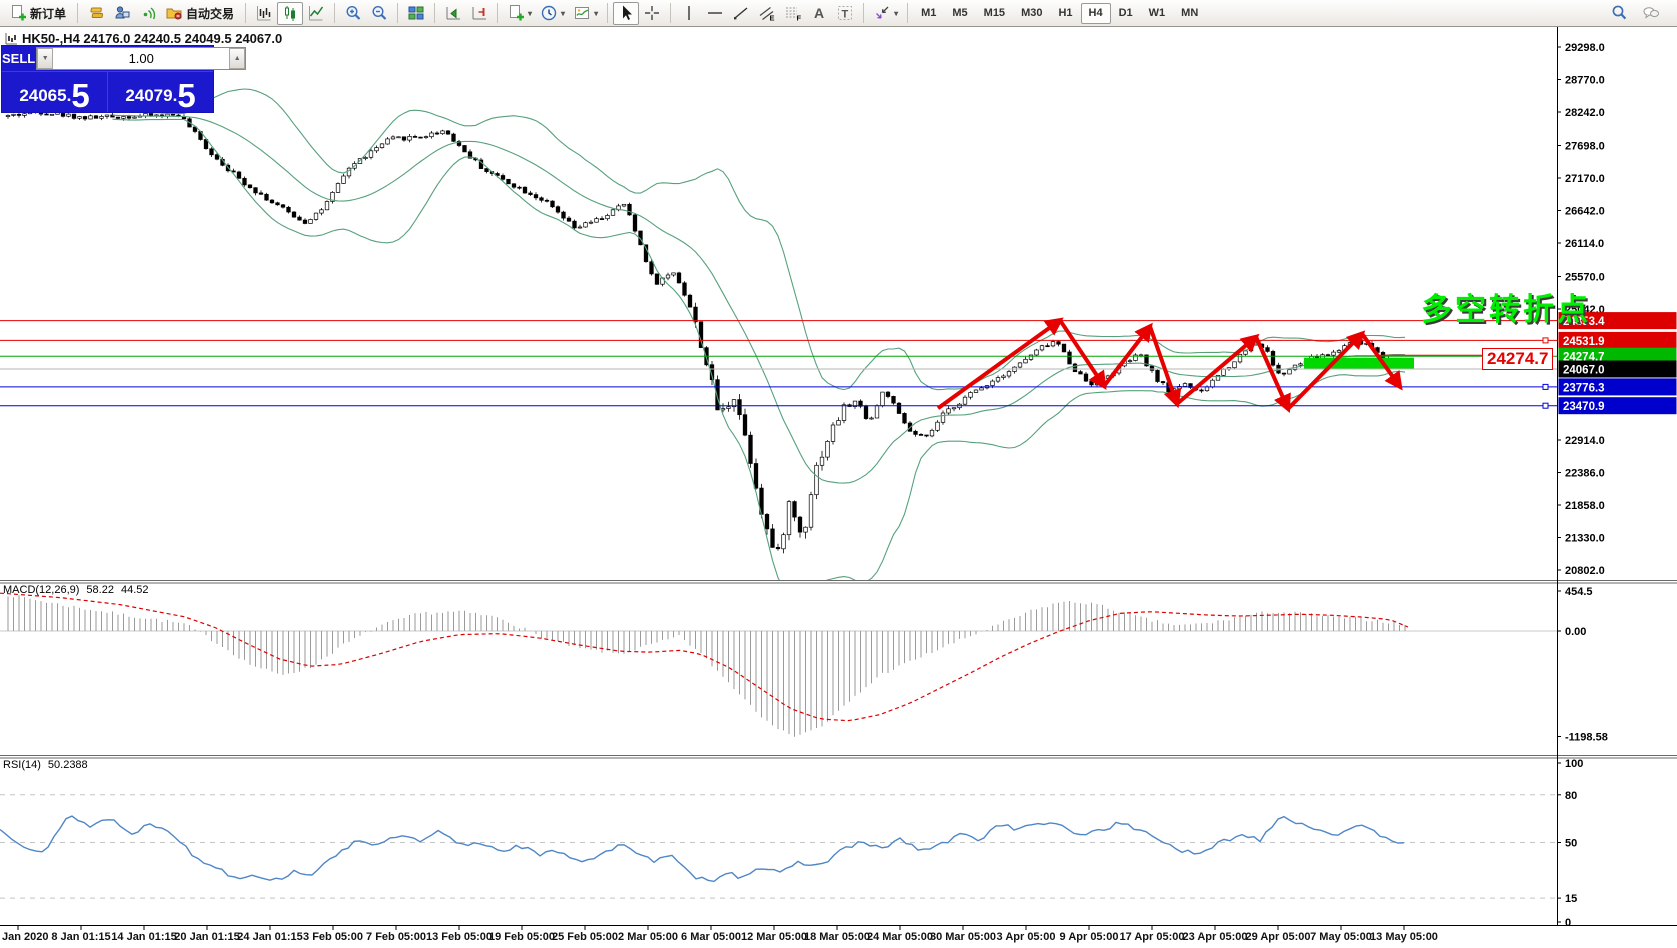 Image resolution: width=1677 pixels, height=948 pixels. What do you see at coordinates (143, 937) in the screenshot?
I see `time-axis-label: 14 Jan 01:15` at bounding box center [143, 937].